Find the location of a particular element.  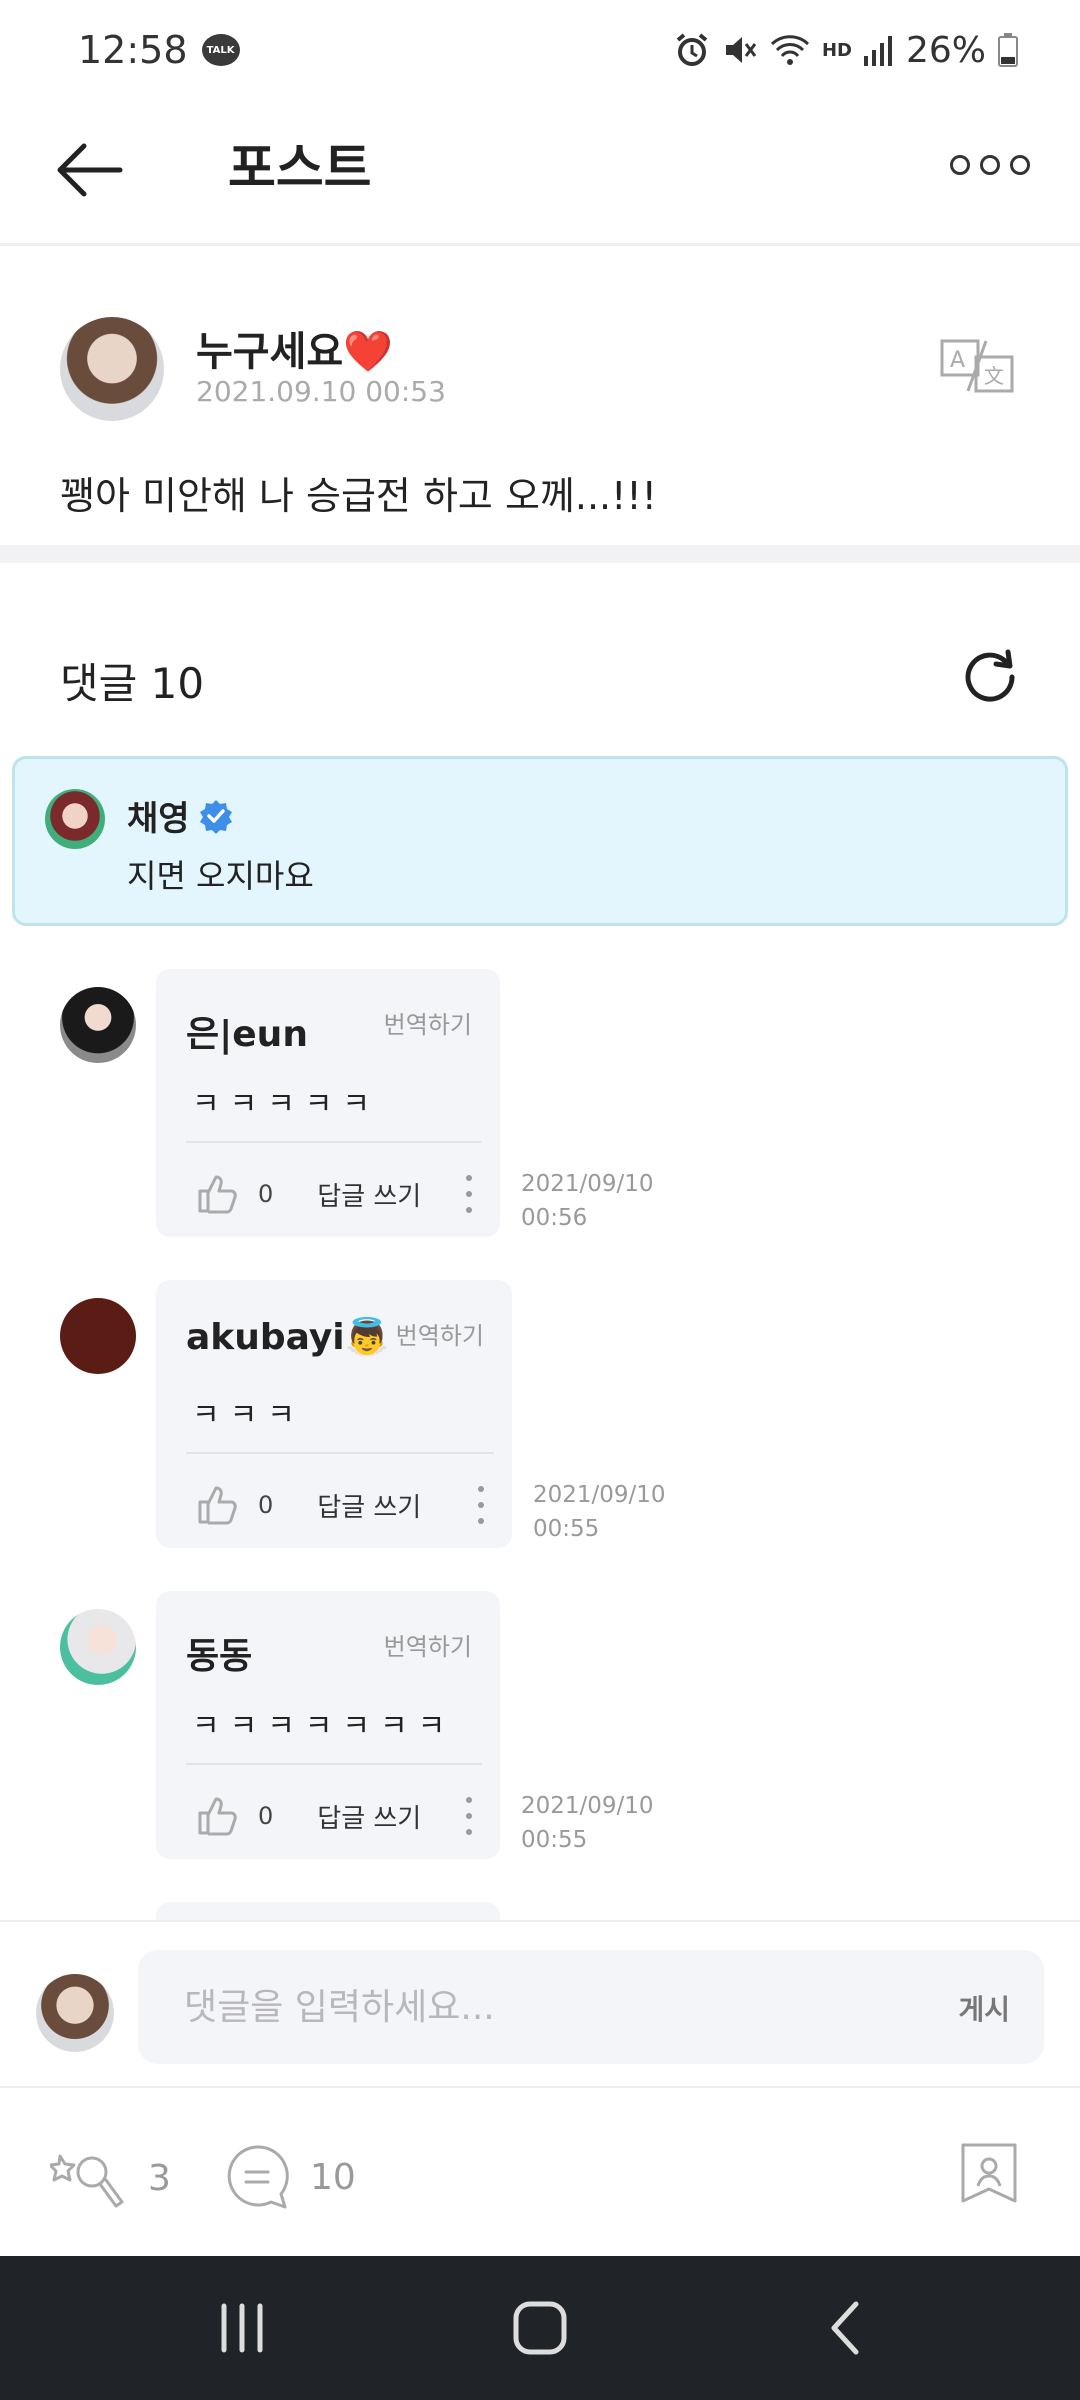

comment-bubble: 은|eun 번역하기 ㅋㅋㅋㅋㅋ 0 답글 쓰기 is located at coordinates (328, 1103).